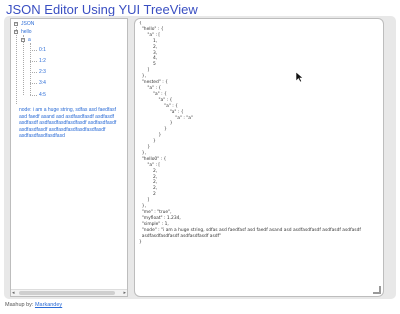 The height and width of the screenshot is (314, 400). I want to click on tree-node-item: 3:4, so click(42, 83).